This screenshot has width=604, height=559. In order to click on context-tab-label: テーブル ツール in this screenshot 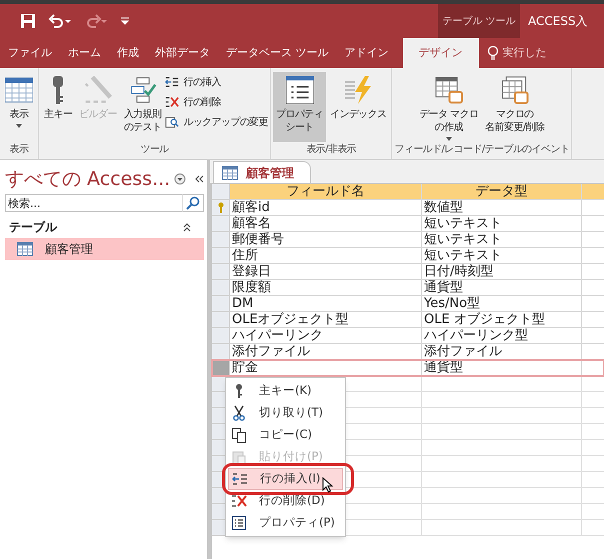, I will do `click(479, 21)`.